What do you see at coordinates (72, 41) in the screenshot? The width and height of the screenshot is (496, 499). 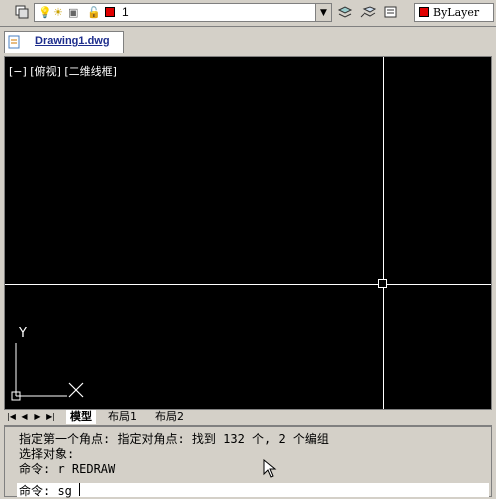 I see `document-tab-label: Drawing1.dwg` at bounding box center [72, 41].